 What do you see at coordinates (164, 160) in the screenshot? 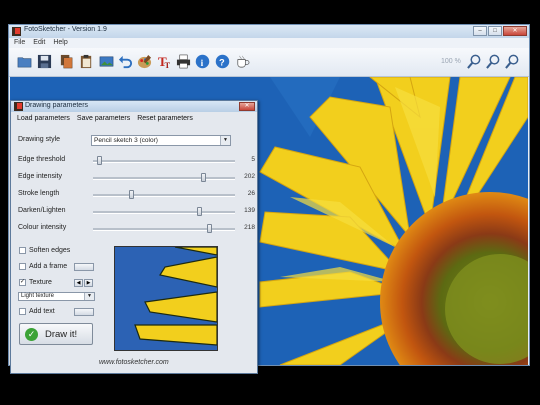
I see `edge-threshold-slider` at bounding box center [164, 160].